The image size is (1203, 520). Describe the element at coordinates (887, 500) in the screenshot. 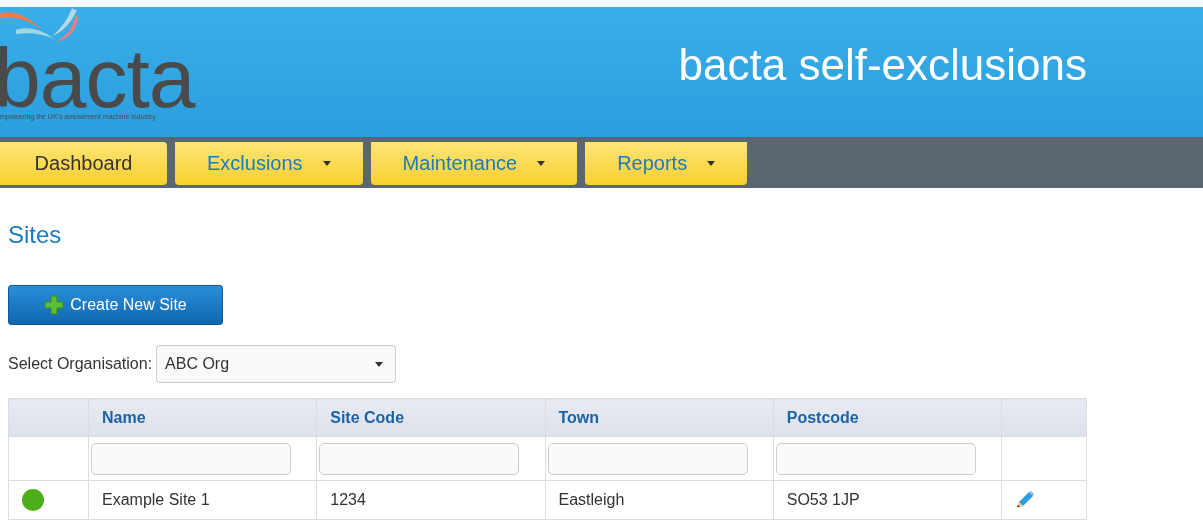

I see `table-cell: SO53 1JP` at that location.